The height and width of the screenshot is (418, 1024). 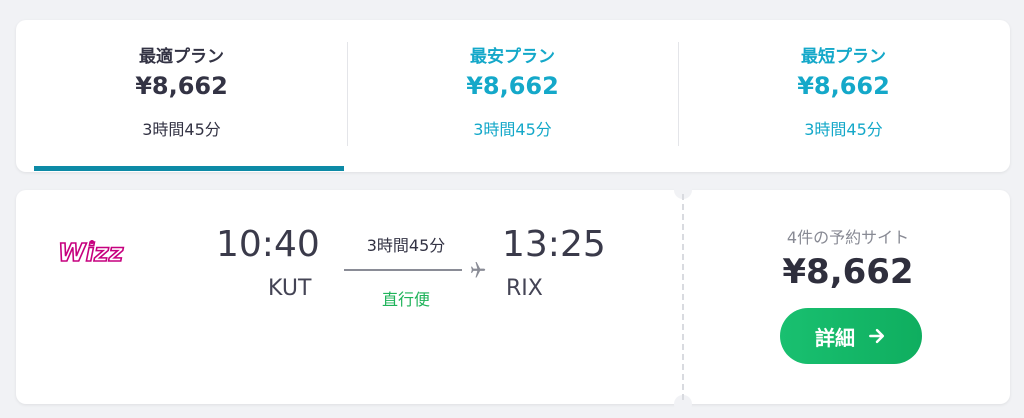 I want to click on price: ¥8,662, so click(x=848, y=272).